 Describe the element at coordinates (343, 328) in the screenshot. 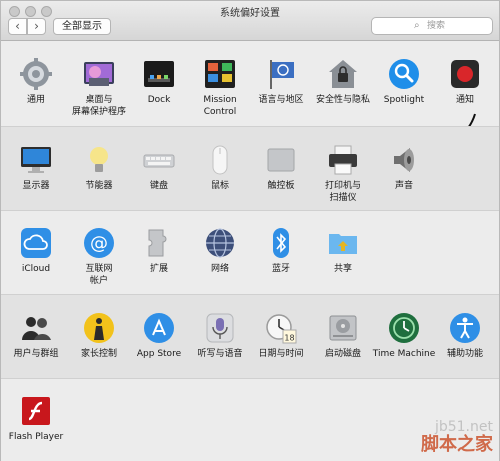

I see `hard-disk-icon` at that location.